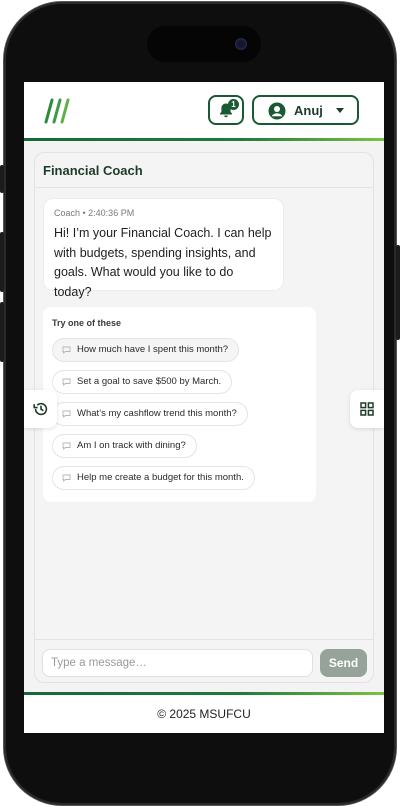 This screenshot has width=400, height=809. I want to click on message-input, so click(177, 663).